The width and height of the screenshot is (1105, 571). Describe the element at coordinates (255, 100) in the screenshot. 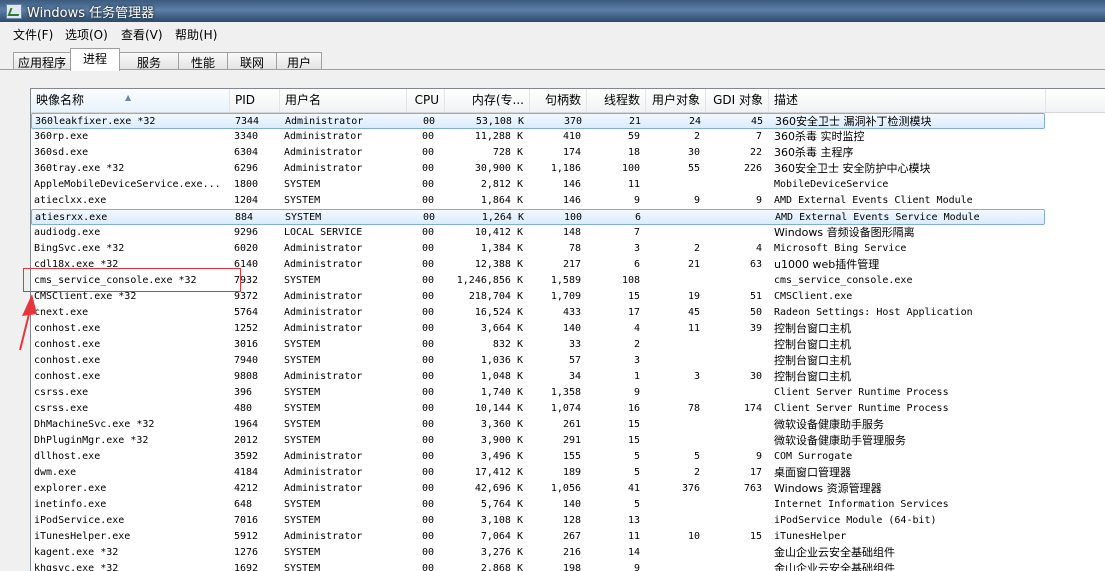

I see `column-pid: PID` at that location.